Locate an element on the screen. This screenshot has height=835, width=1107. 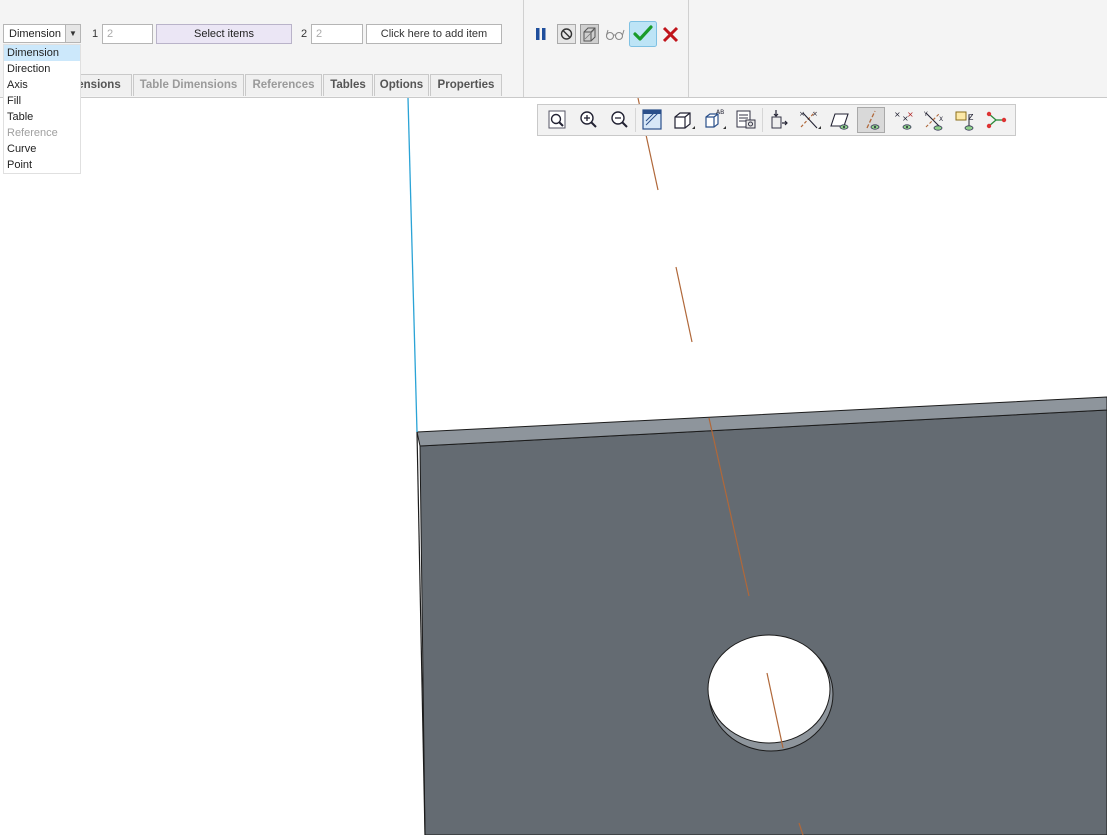
add-item-button: Click here to add item is located at coordinates (434, 34).